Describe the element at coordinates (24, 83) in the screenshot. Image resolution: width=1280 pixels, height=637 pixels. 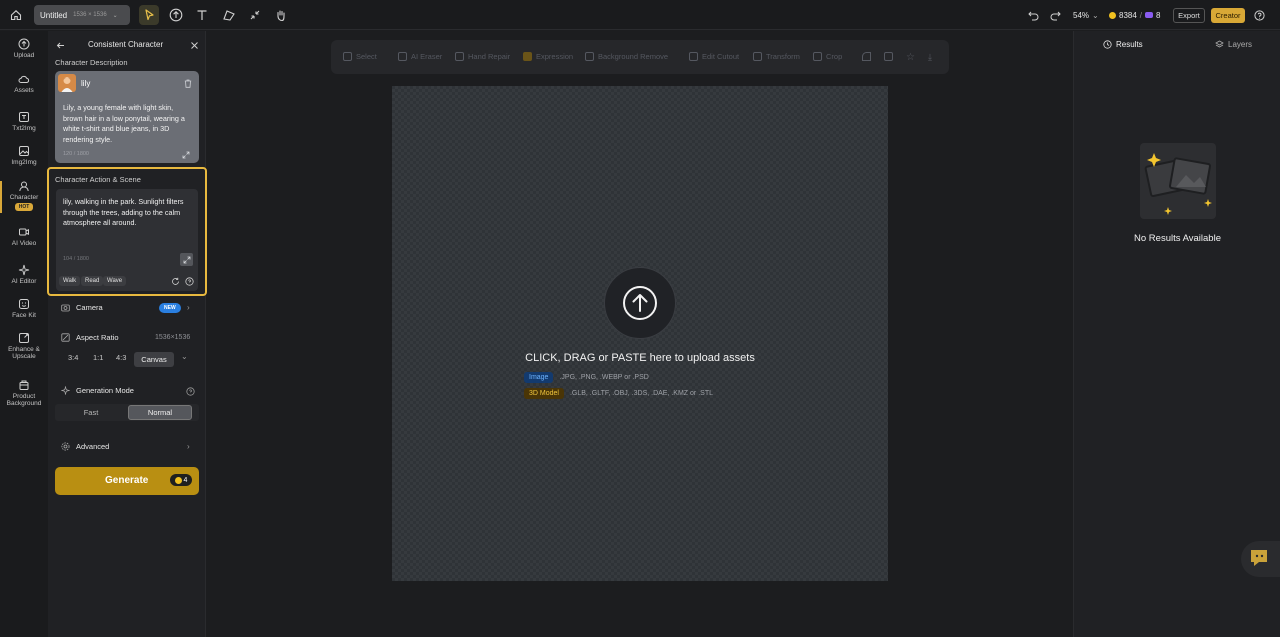
I see `sidebar-item-assets: Assets` at that location.